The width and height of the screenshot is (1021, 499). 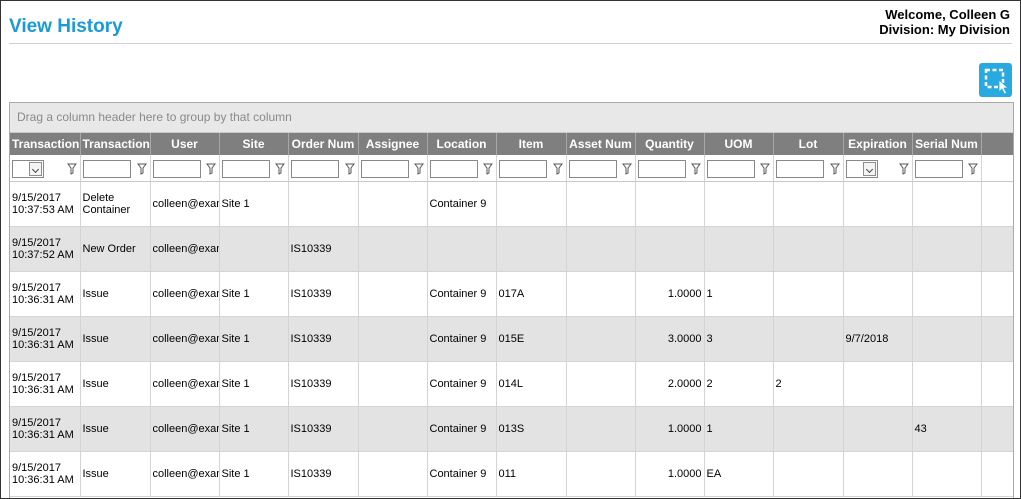 What do you see at coordinates (254, 144) in the screenshot?
I see `column-header: Site` at bounding box center [254, 144].